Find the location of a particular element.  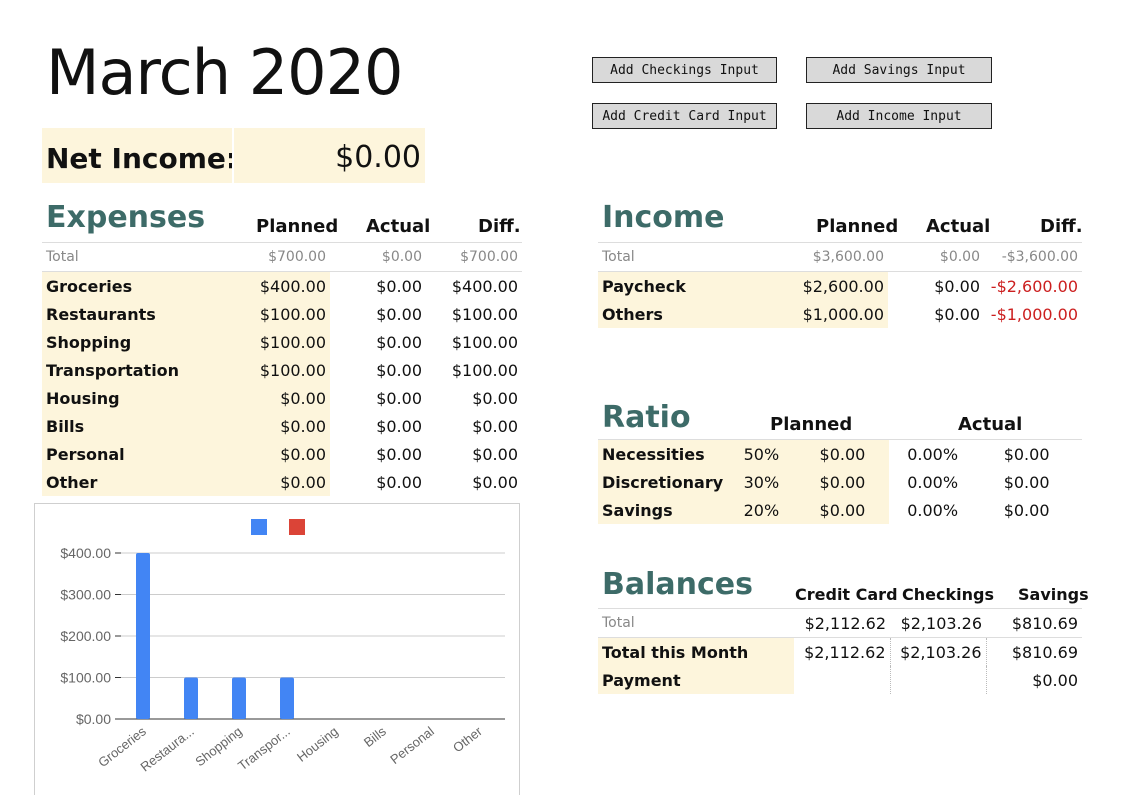

cell: Others is located at coordinates (693, 314).